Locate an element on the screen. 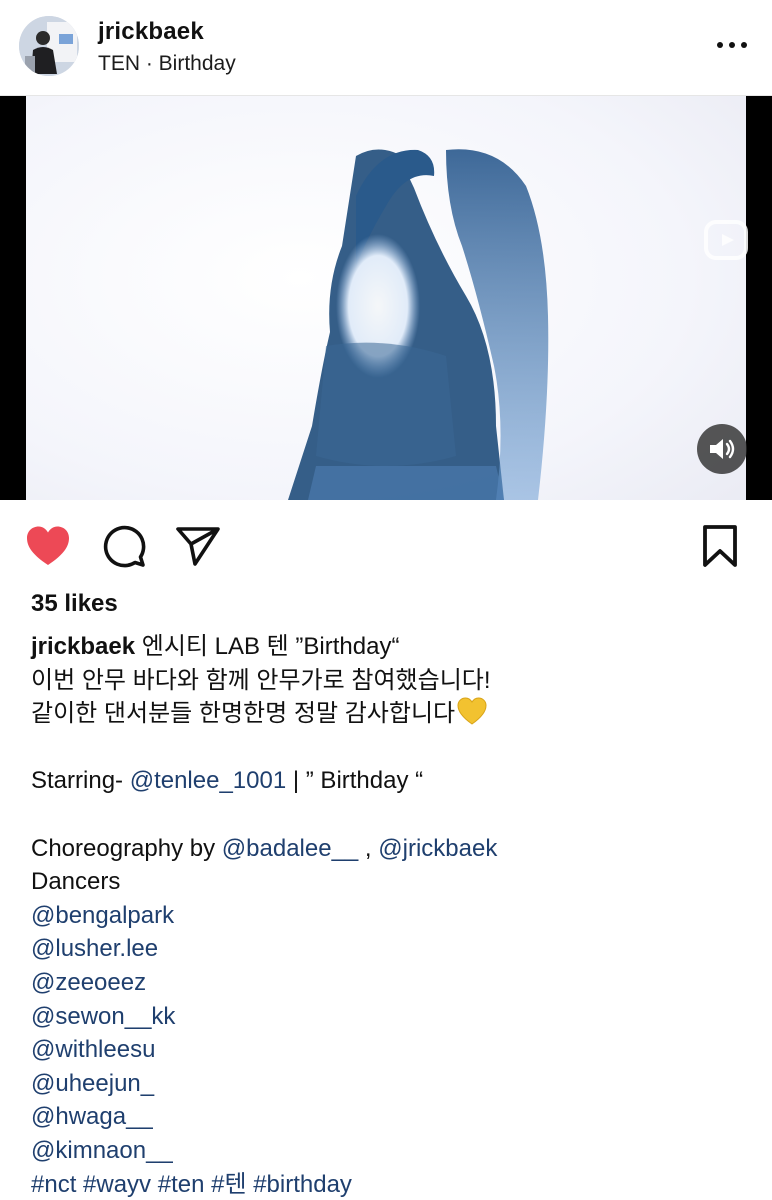  dancer-mention-link: @kimnaon__ is located at coordinates (391, 1151).